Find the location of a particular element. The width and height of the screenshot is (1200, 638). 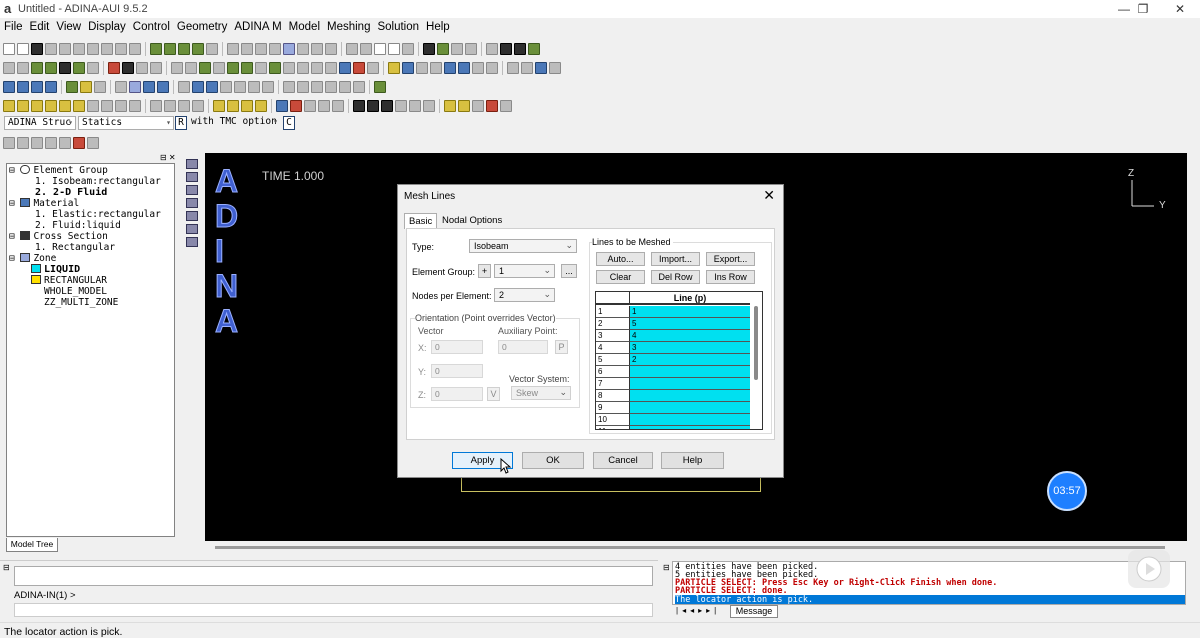

cancel-button: Cancel is located at coordinates (623, 460).